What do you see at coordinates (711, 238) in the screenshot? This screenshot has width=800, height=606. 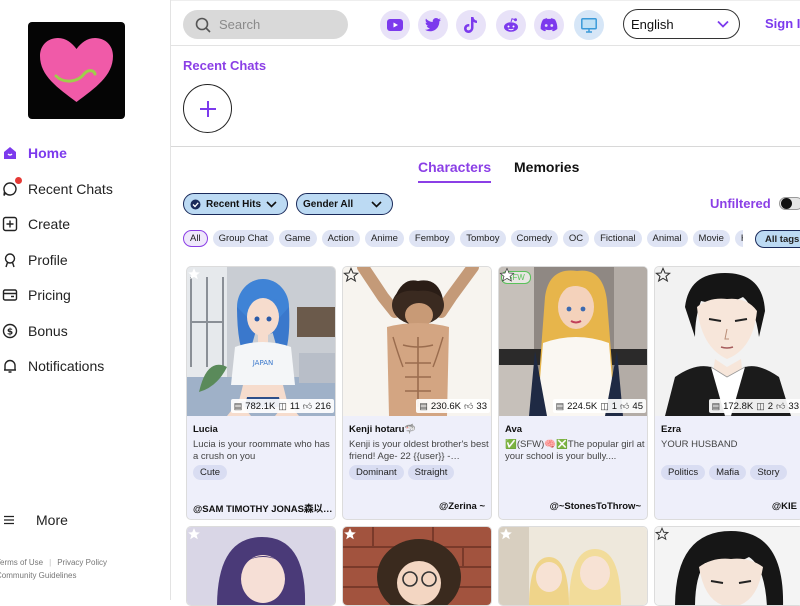 I see `tag-movie: Movie` at bounding box center [711, 238].